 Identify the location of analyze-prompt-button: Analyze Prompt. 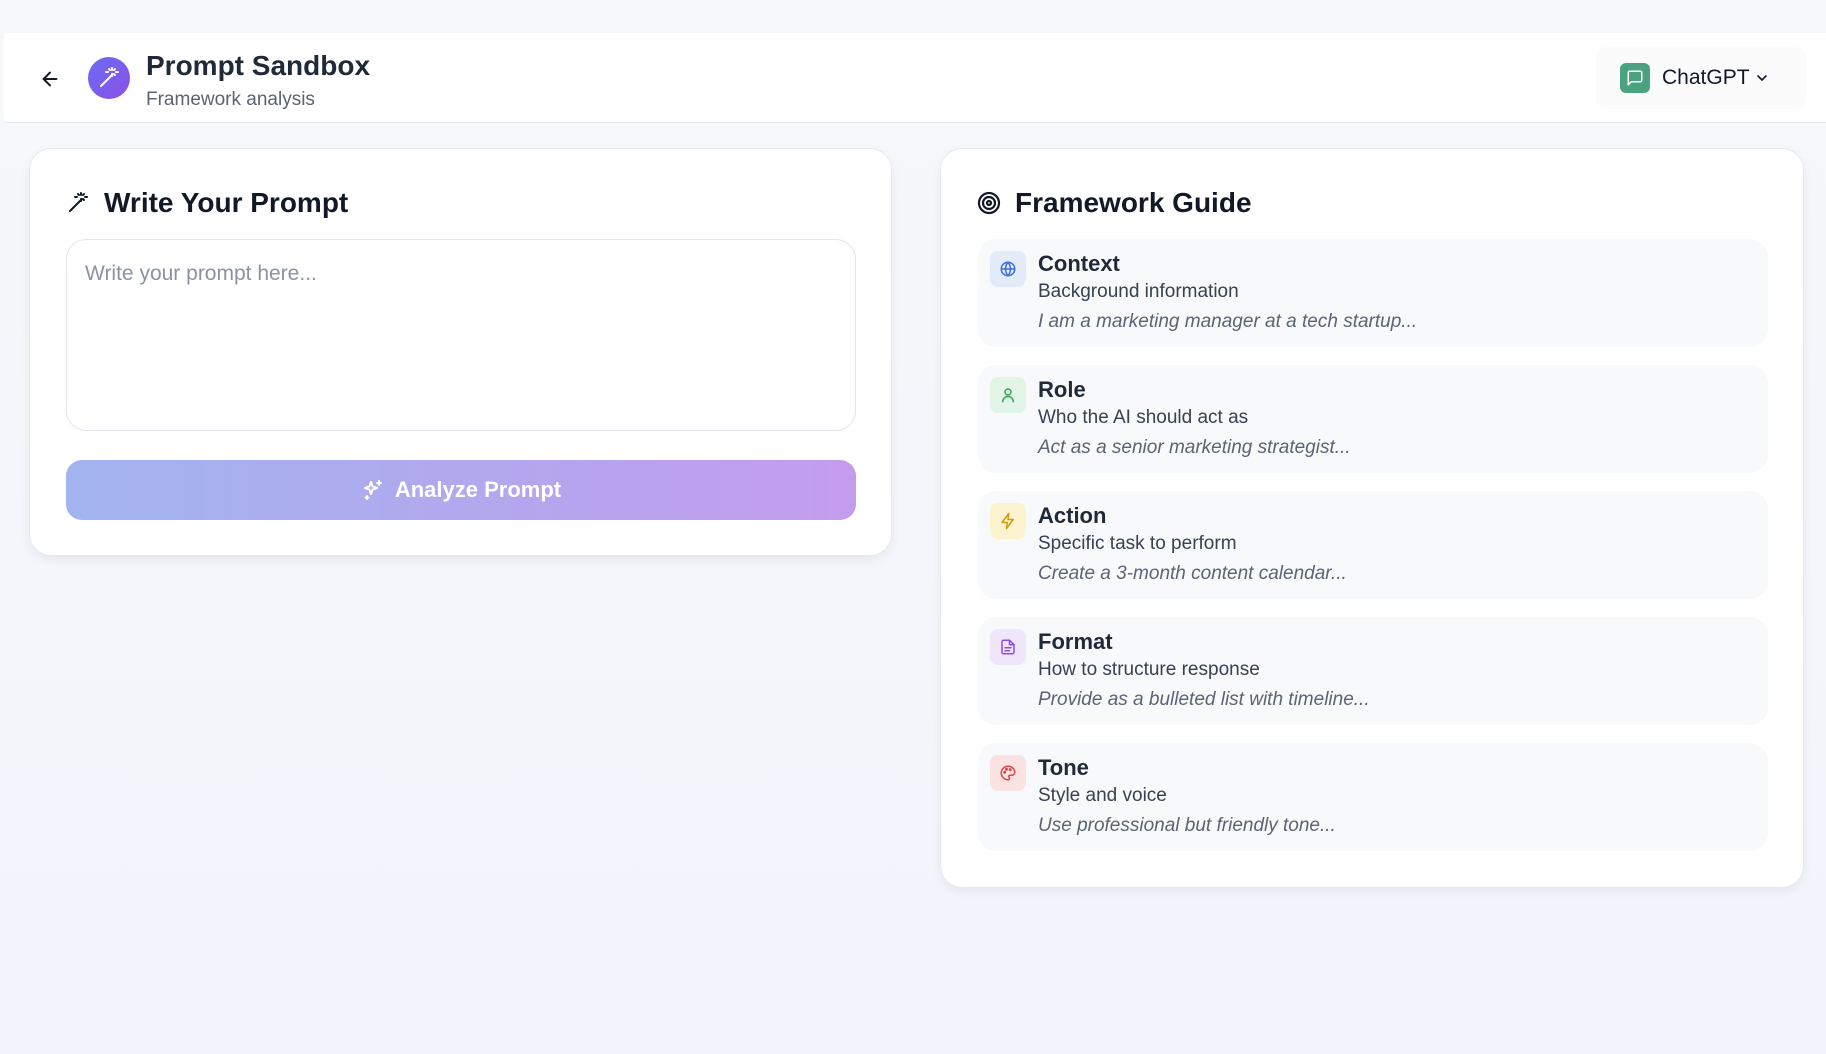
(461, 490).